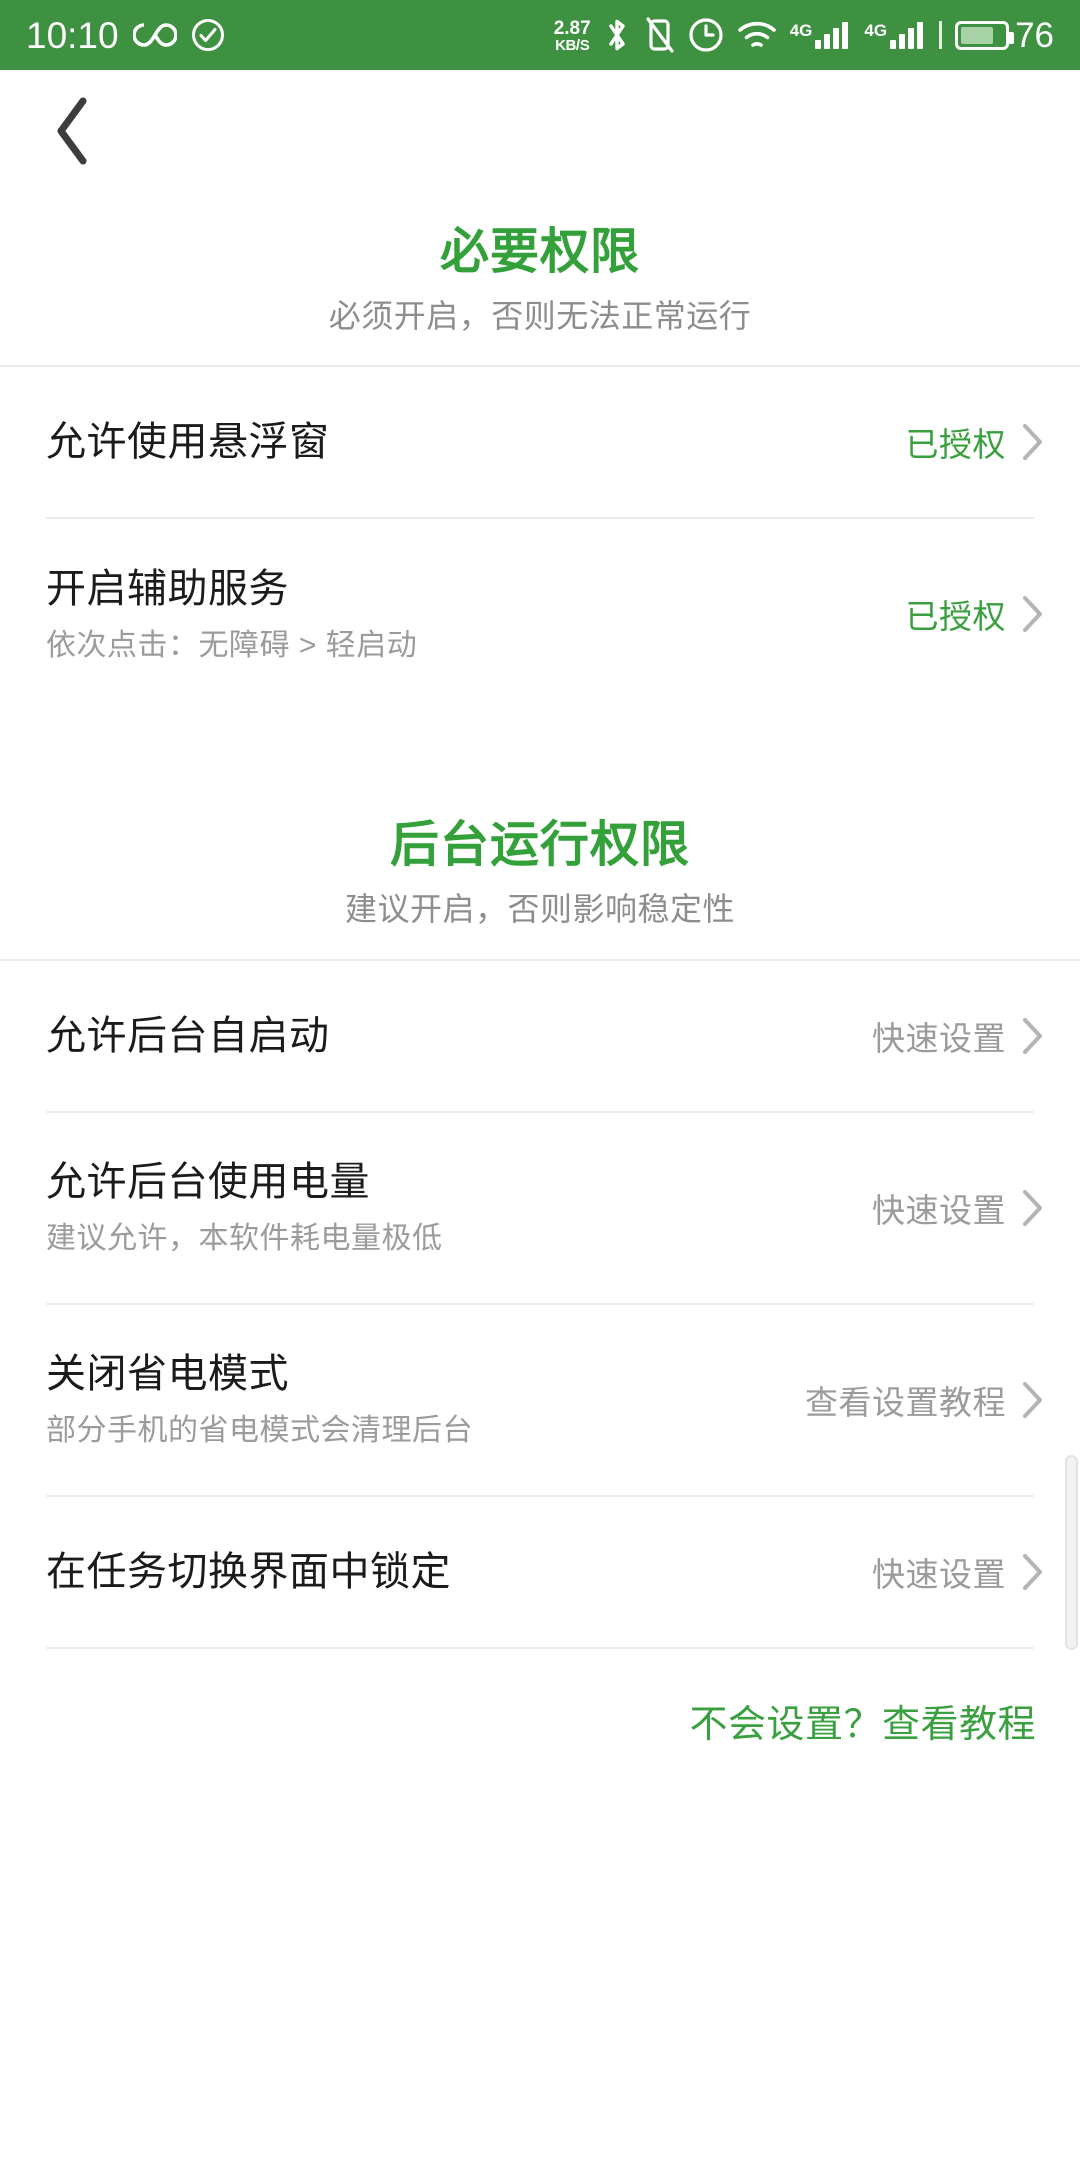  What do you see at coordinates (757, 35) in the screenshot?
I see `wifi-icon` at bounding box center [757, 35].